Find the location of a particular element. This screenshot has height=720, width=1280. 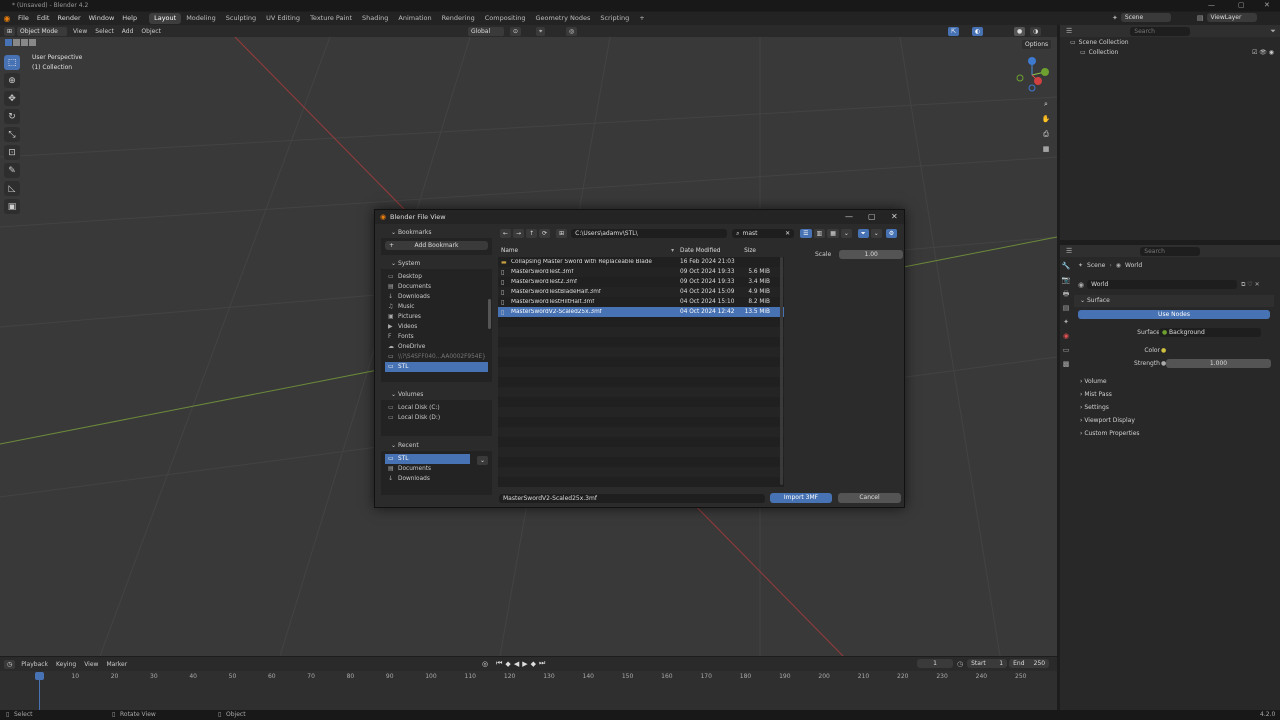

system-header: ⌄ System is located at coordinates (436, 263).